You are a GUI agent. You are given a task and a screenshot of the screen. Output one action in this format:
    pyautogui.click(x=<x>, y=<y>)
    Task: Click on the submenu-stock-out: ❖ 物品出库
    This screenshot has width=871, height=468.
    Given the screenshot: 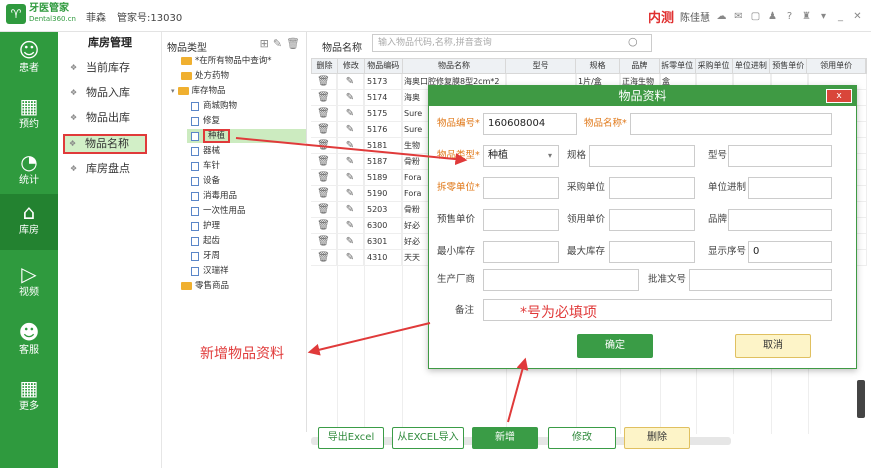 What is the action you would take?
    pyautogui.click(x=109, y=118)
    